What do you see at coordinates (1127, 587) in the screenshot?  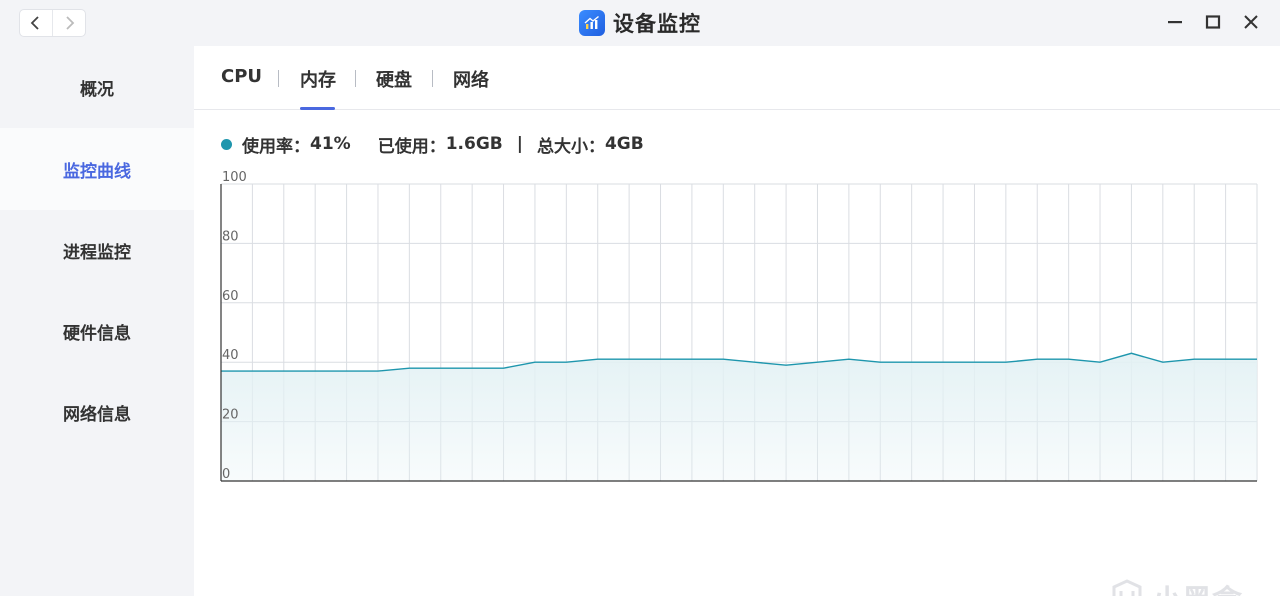 I see `heybox-logo-icon` at bounding box center [1127, 587].